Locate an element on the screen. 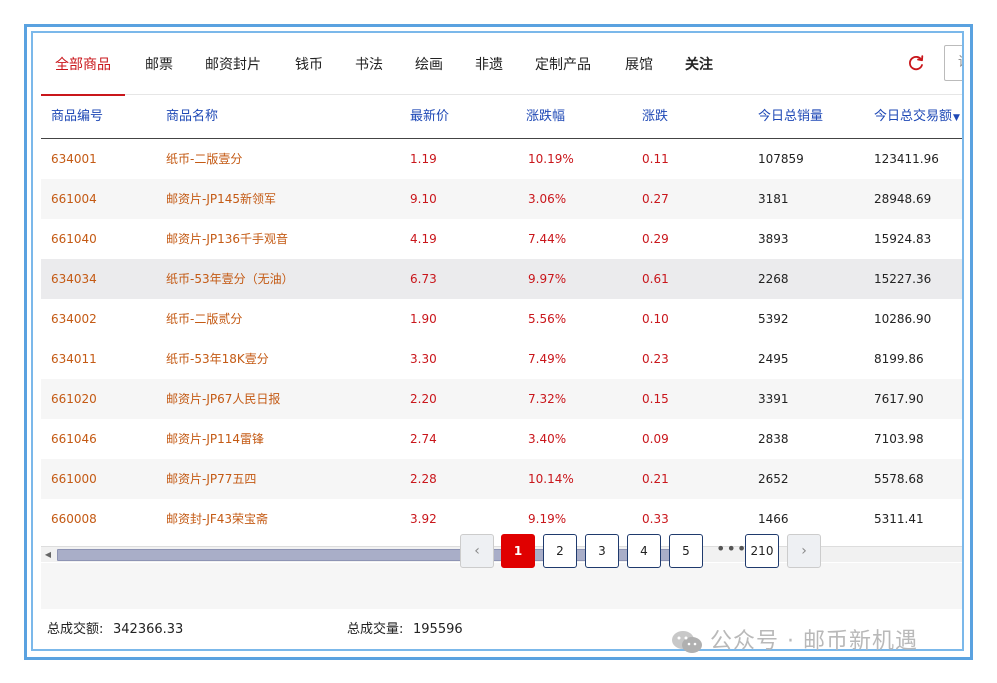 This screenshot has width=997, height=683. cell-code: 634001 is located at coordinates (74, 159).